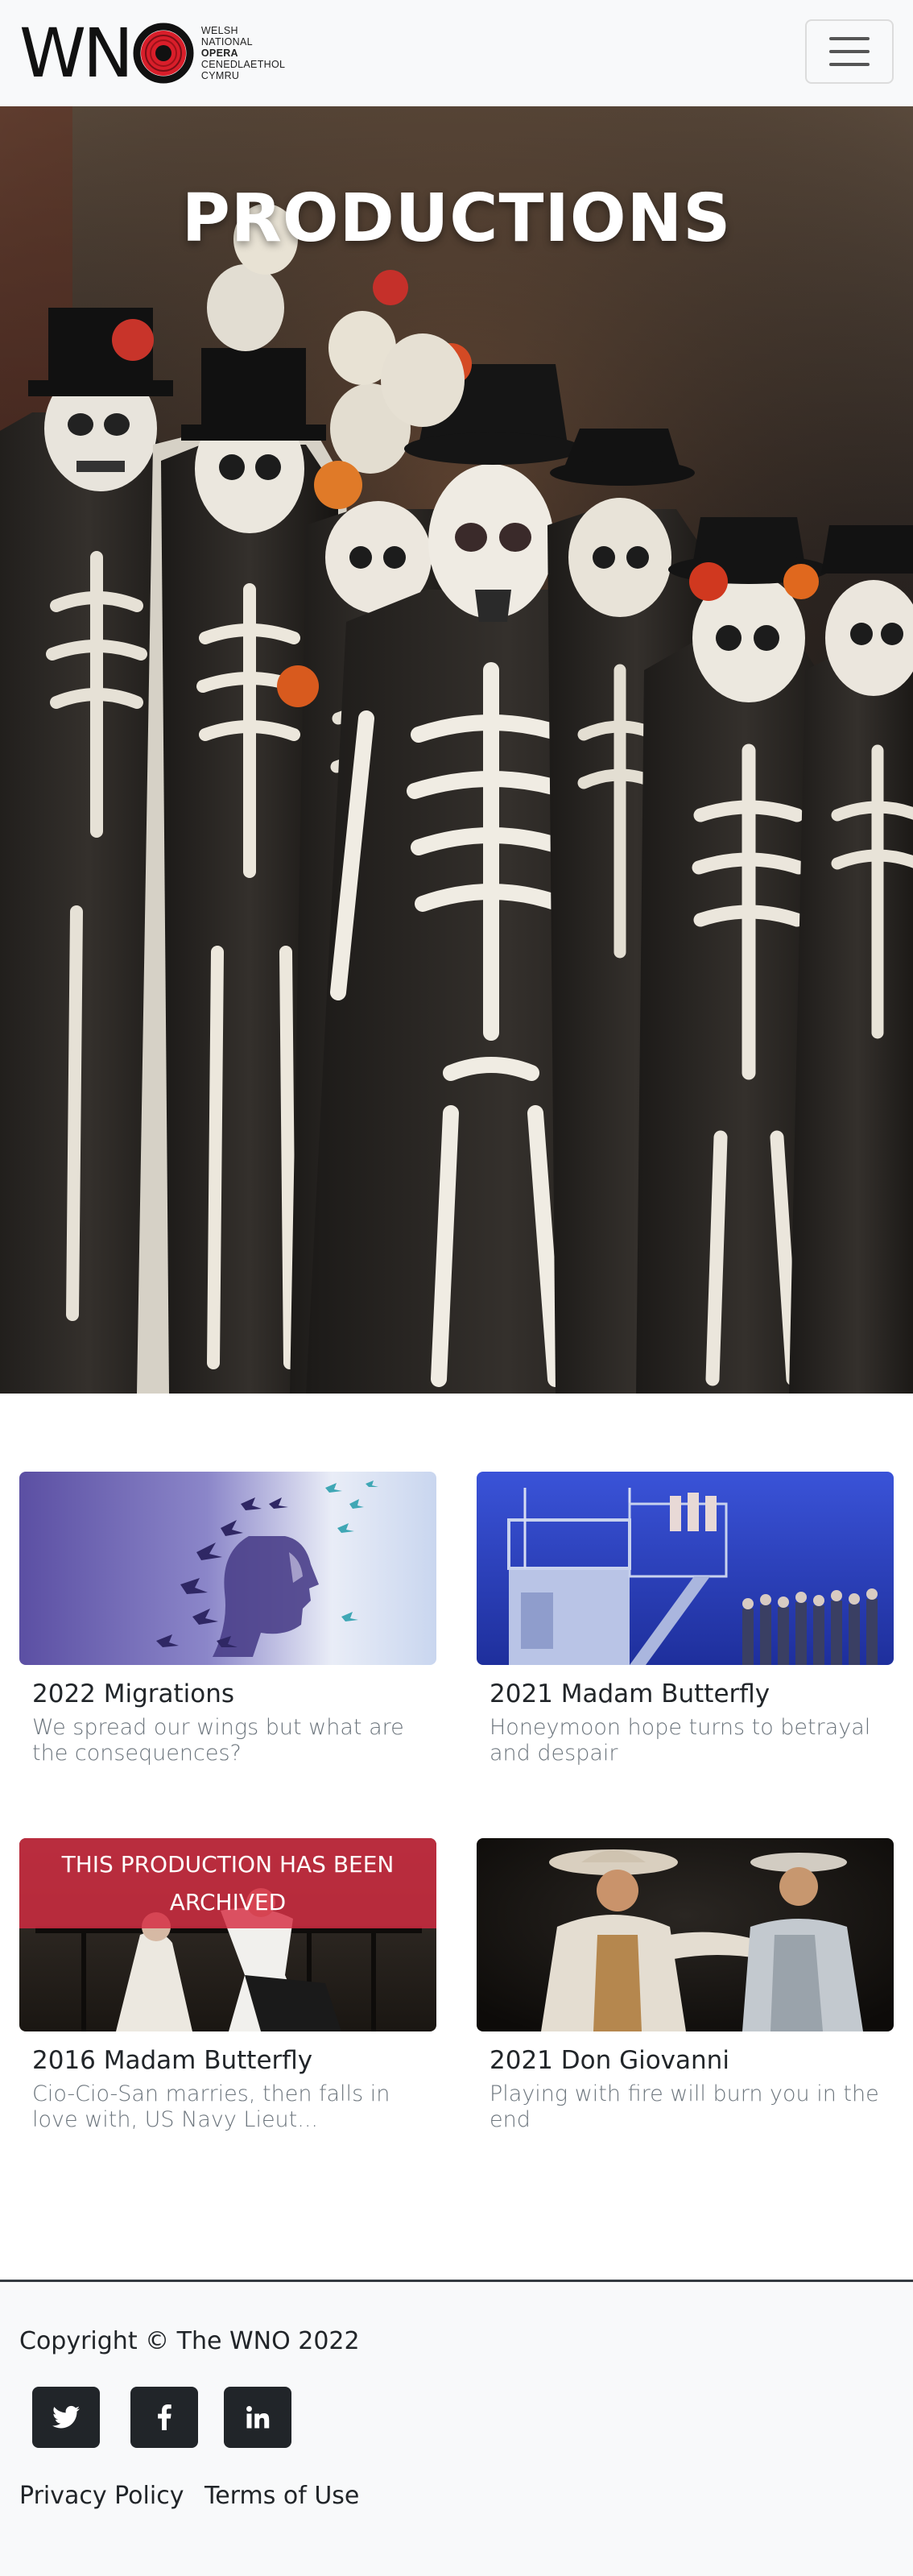 Image resolution: width=913 pixels, height=2576 pixels. Describe the element at coordinates (76, 53) in the screenshot. I see `logo-wn-letters: WN` at that location.